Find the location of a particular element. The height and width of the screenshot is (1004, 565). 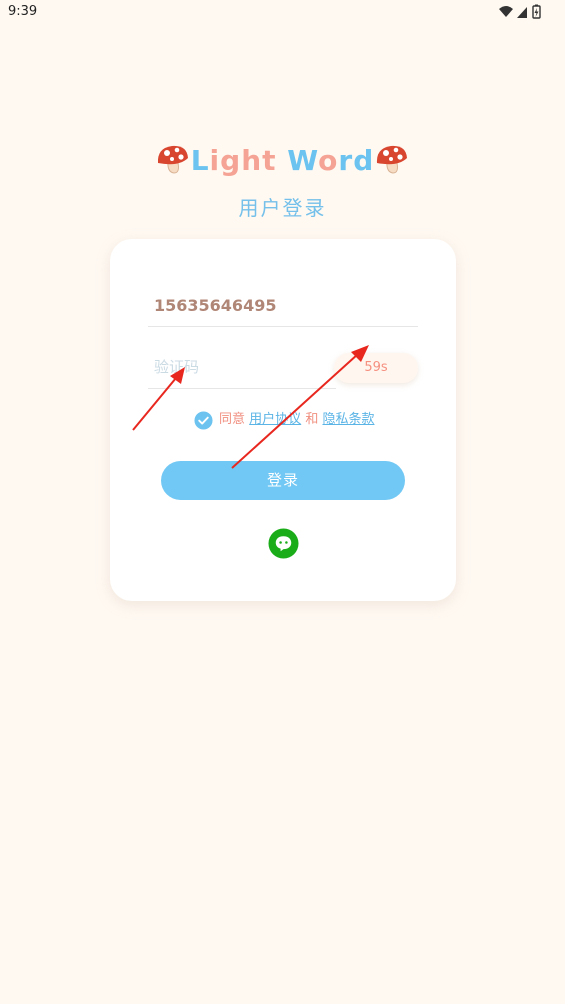

app-brand: Light Word is located at coordinates (282, 163).